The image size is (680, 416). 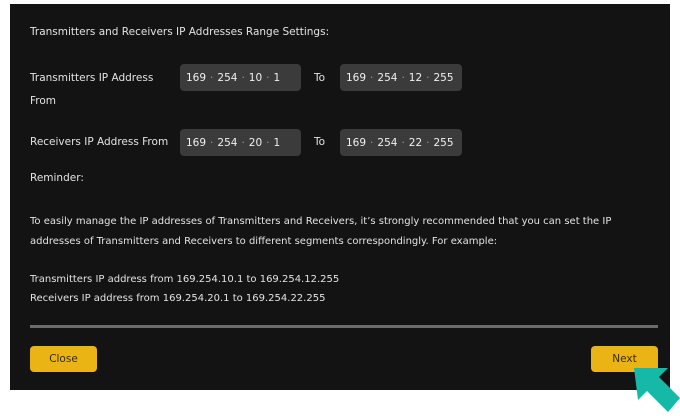 I want to click on tx-from-octet-4: 1, so click(x=277, y=78).